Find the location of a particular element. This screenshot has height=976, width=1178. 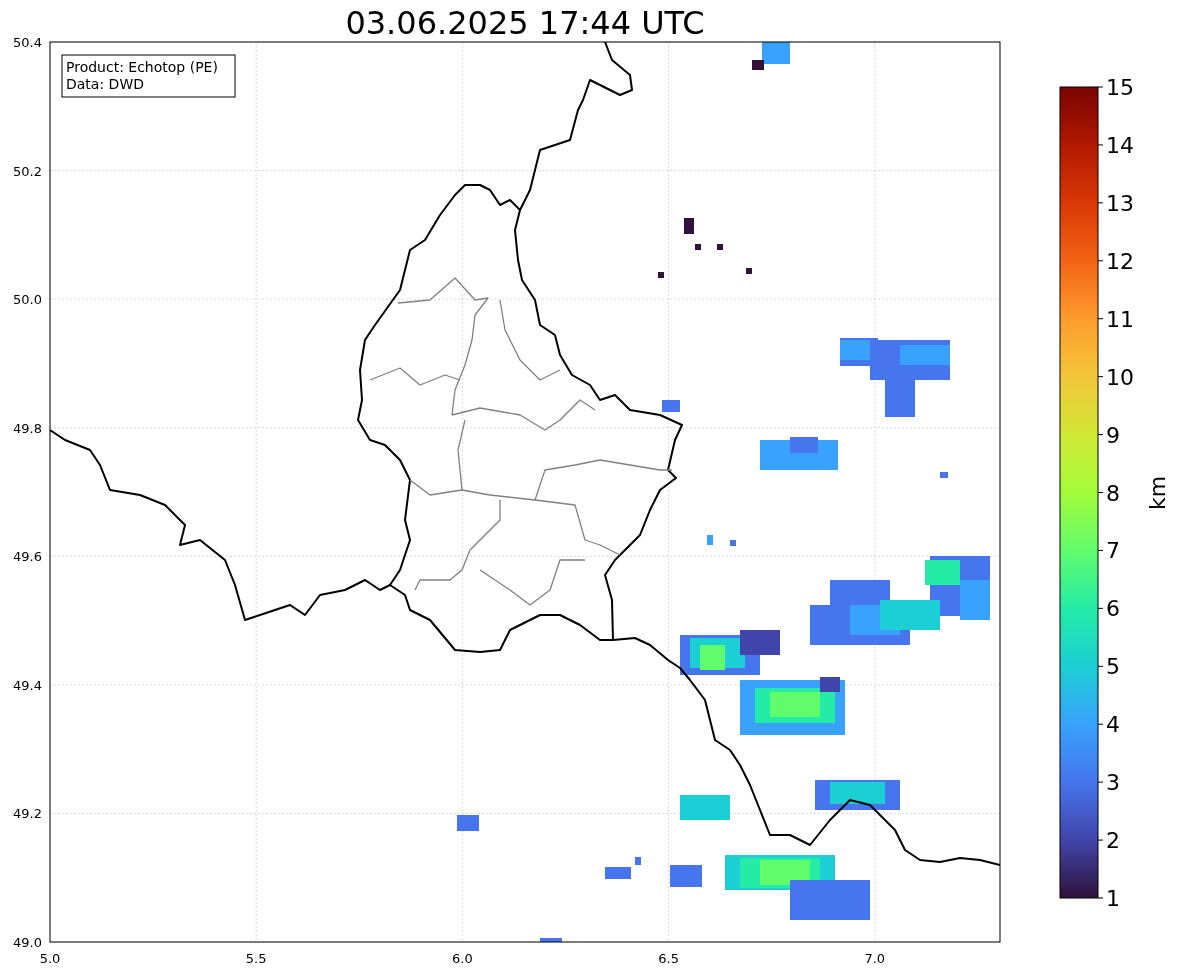

x-tick-label: 6.5 is located at coordinates (668, 958).